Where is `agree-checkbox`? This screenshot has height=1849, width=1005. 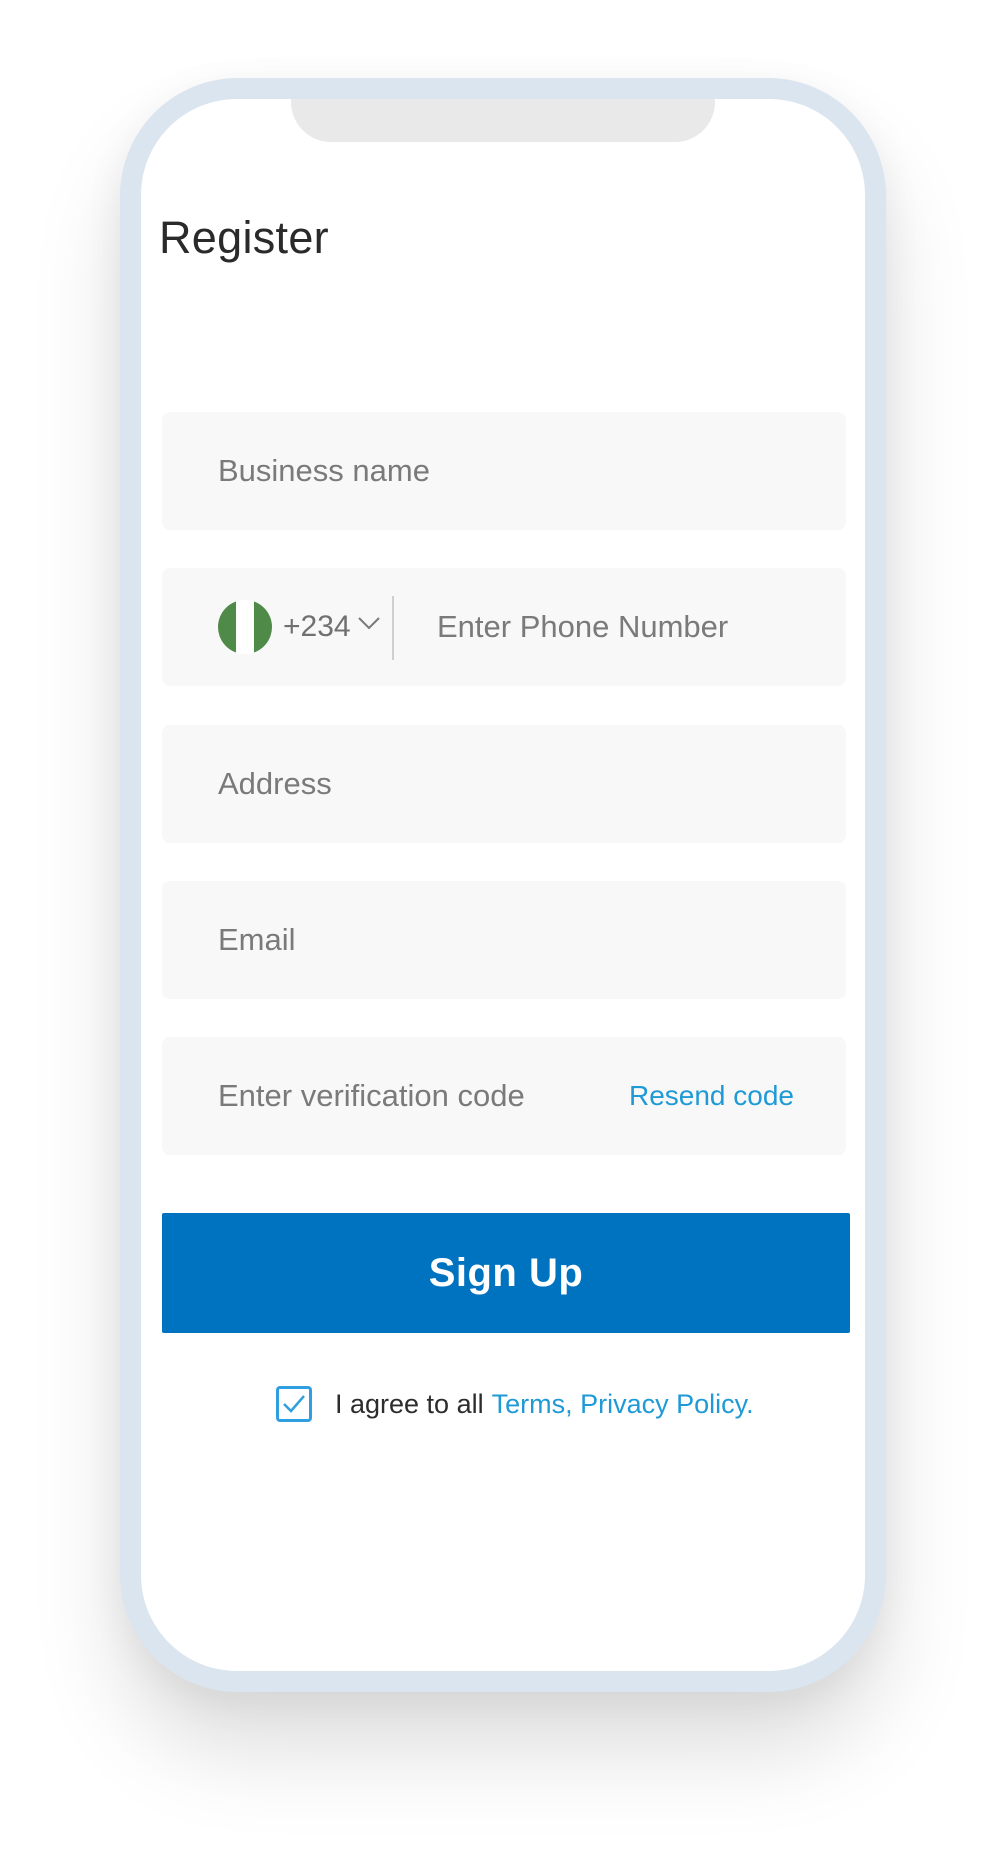 agree-checkbox is located at coordinates (294, 1404).